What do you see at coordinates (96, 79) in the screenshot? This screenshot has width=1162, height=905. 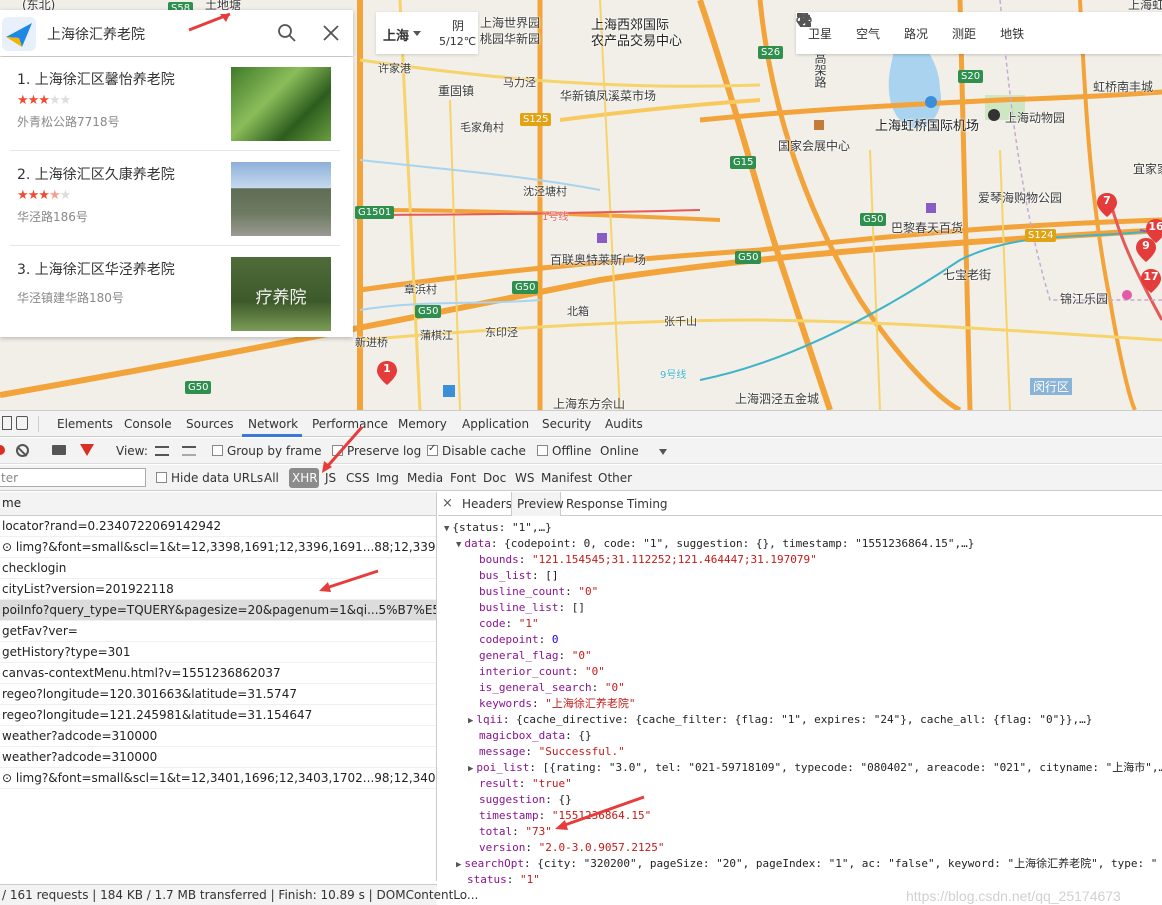 I see `result-name: 1. 上海徐汇区馨怡养老院` at bounding box center [96, 79].